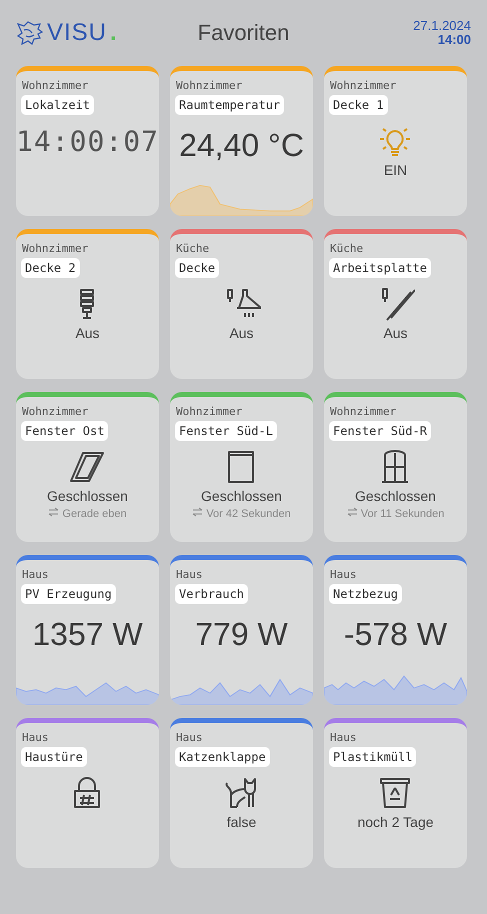 The width and height of the screenshot is (487, 914). Describe the element at coordinates (241, 467) in the screenshot. I see `tile-card: Wohnzimmer Fenster Süd-L Geschlossen Vor 42 Sekunden` at that location.